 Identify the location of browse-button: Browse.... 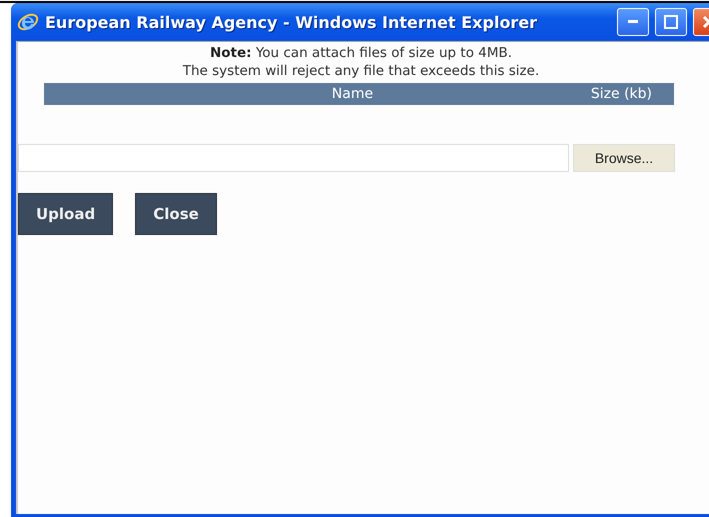
(624, 158).